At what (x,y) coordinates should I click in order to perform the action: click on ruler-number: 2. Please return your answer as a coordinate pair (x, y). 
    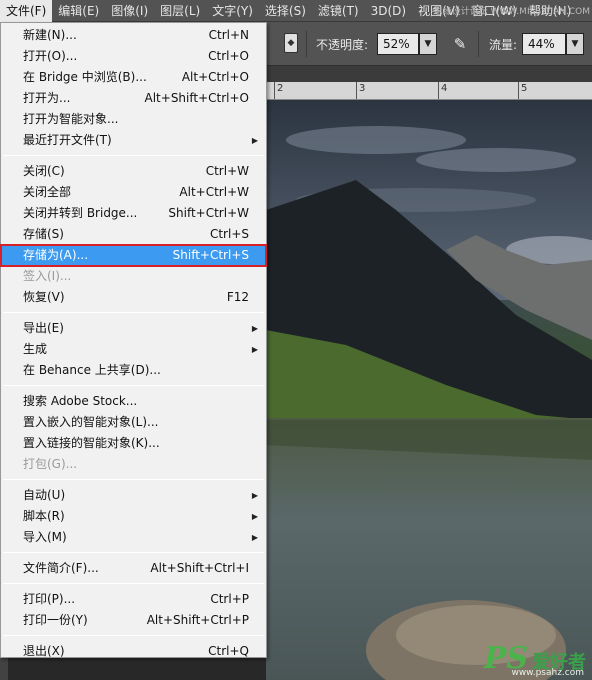
    Looking at the image, I should click on (280, 88).